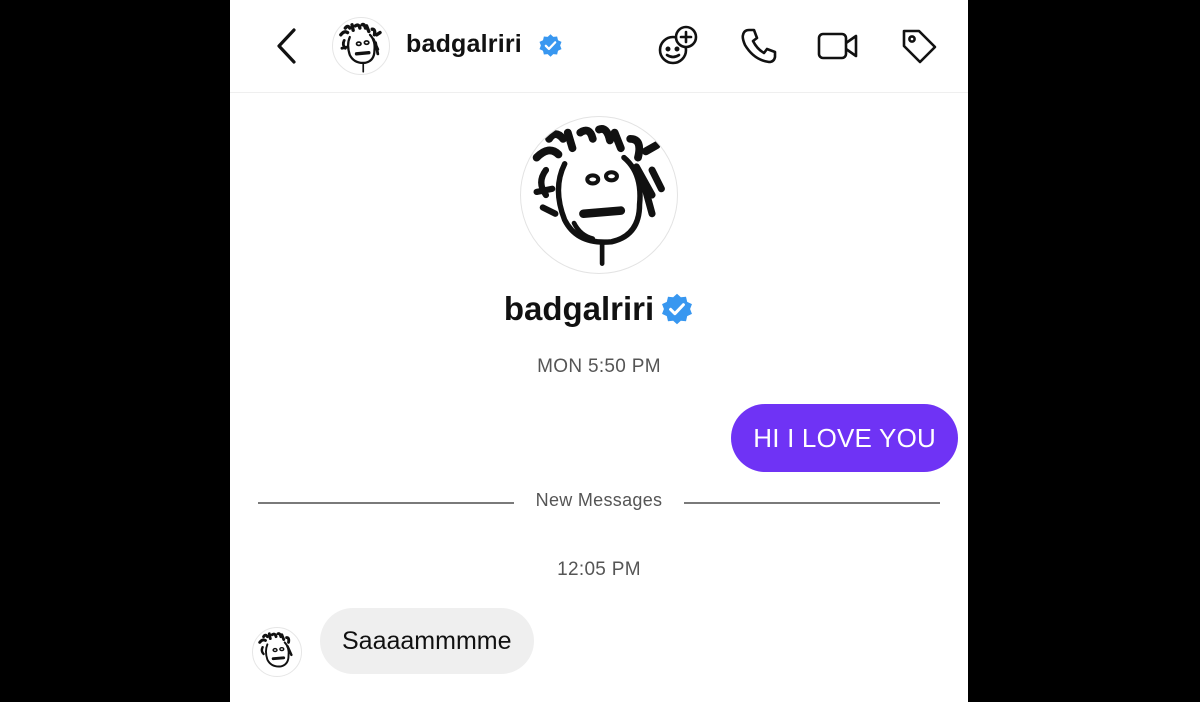 Image resolution: width=1200 pixels, height=702 pixels. Describe the element at coordinates (427, 641) in the screenshot. I see `incoming-message-bubble: Saaaammmme` at that location.